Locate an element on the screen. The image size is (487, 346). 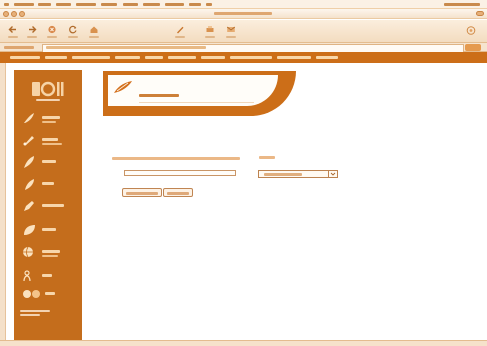
refresh-button is located at coordinates (73, 29).